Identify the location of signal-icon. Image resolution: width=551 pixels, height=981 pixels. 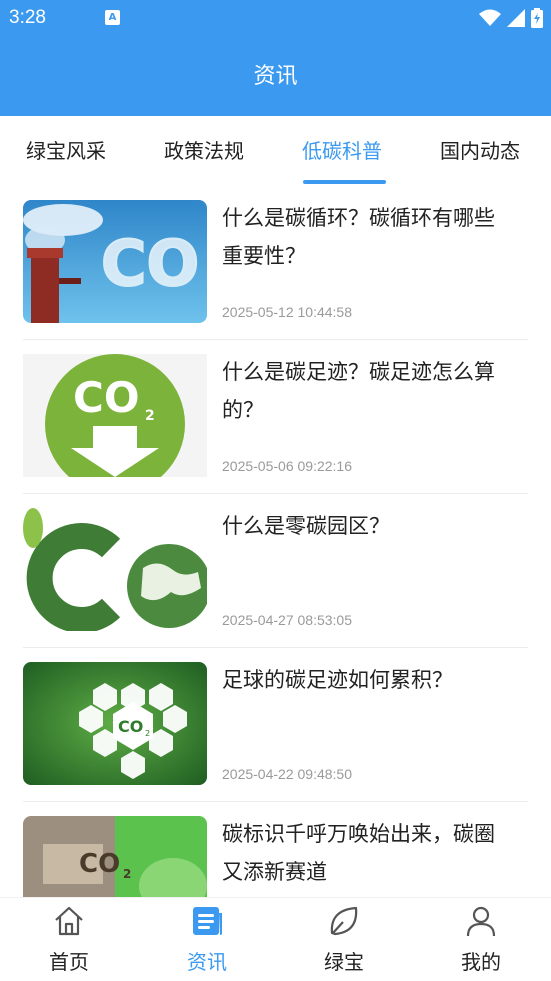
(516, 18).